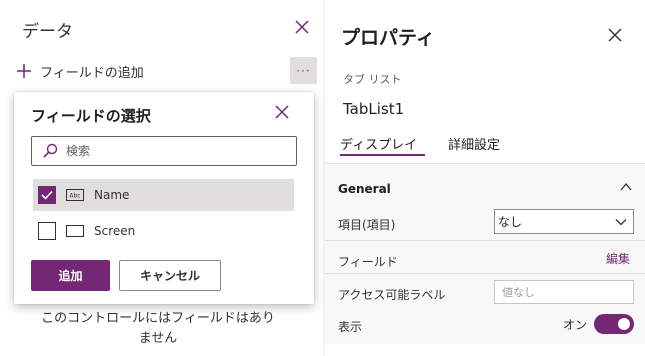 This screenshot has width=645, height=356. I want to click on field-label: Name, so click(112, 195).